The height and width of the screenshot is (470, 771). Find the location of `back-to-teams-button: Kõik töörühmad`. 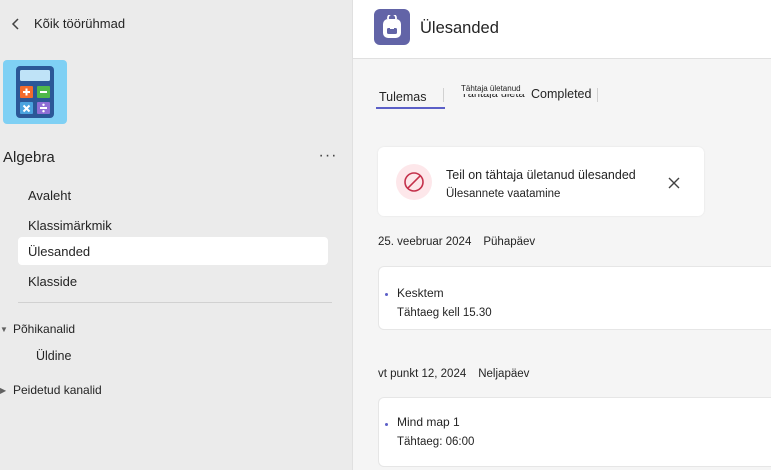

back-to-teams-button: Kõik töörühmad is located at coordinates (67, 23).